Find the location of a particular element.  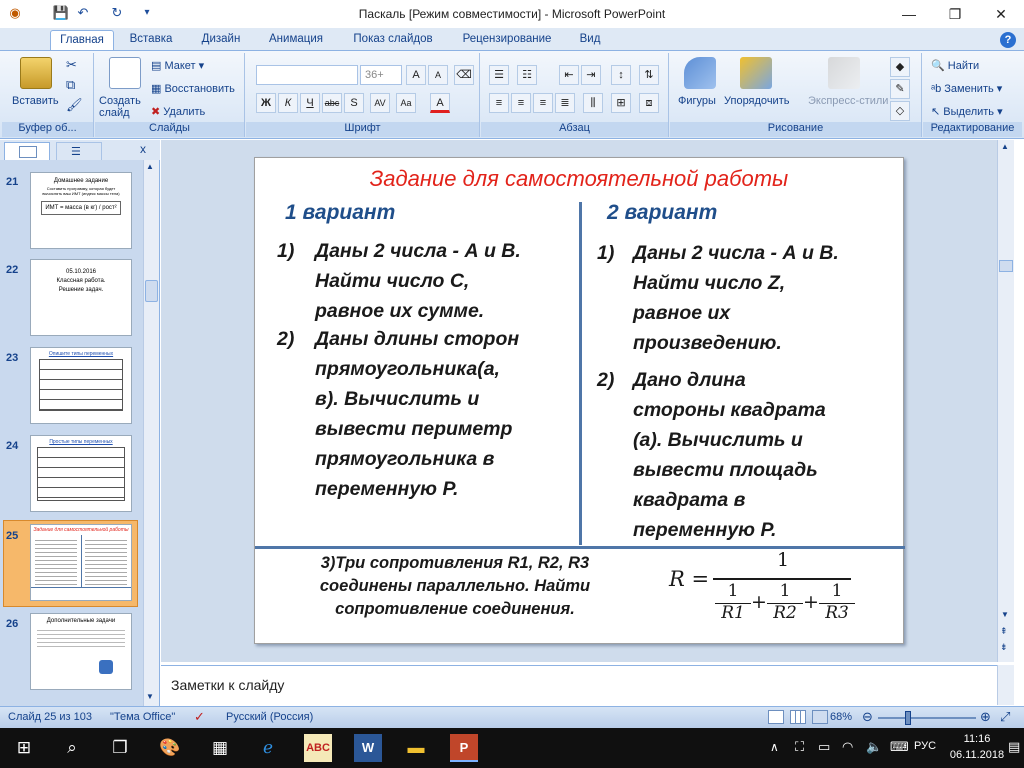

shadow-icon: S is located at coordinates (354, 103).